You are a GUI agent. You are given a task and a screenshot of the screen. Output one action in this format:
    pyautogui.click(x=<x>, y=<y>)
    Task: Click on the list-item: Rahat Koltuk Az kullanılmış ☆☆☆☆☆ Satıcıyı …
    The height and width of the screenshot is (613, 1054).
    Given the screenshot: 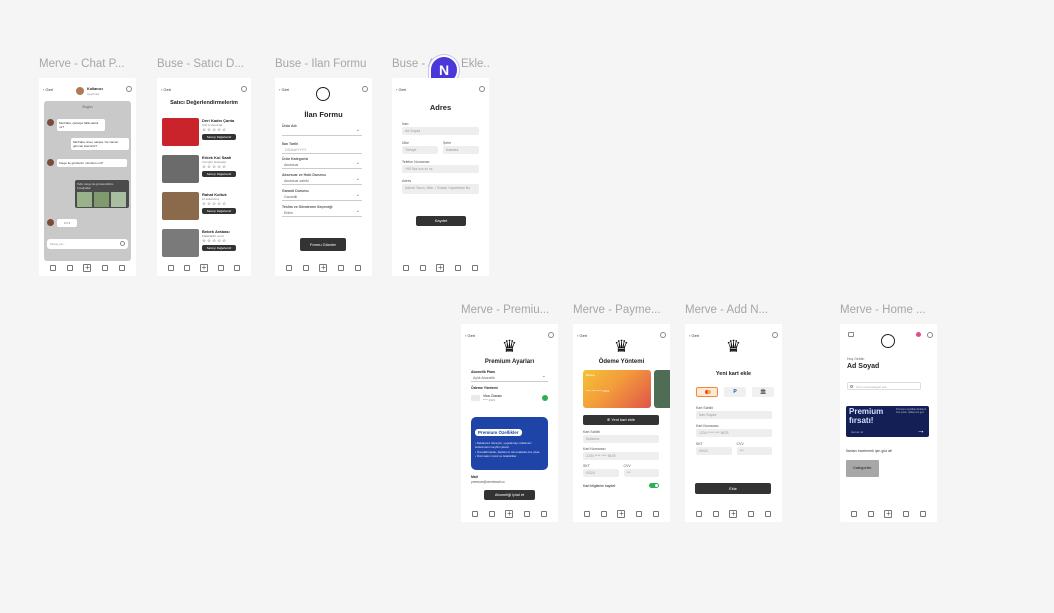 What is the action you would take?
    pyautogui.click(x=205, y=208)
    